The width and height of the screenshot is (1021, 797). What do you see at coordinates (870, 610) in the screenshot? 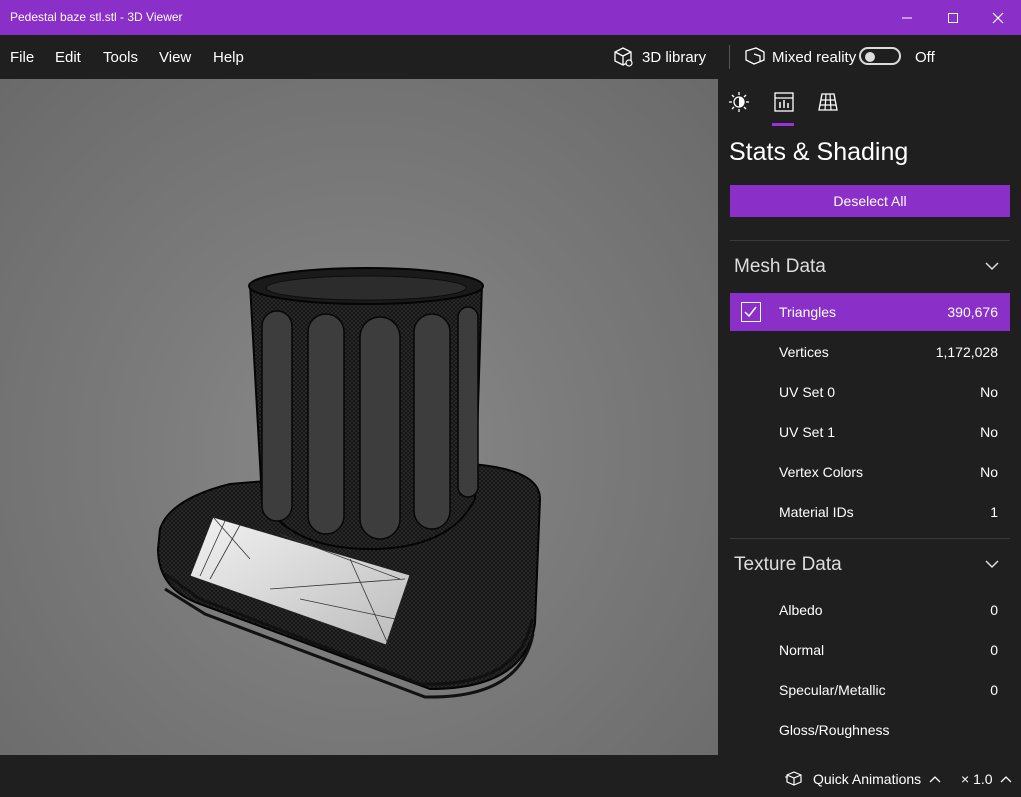
I see `row-albedo: Albedo 0` at bounding box center [870, 610].